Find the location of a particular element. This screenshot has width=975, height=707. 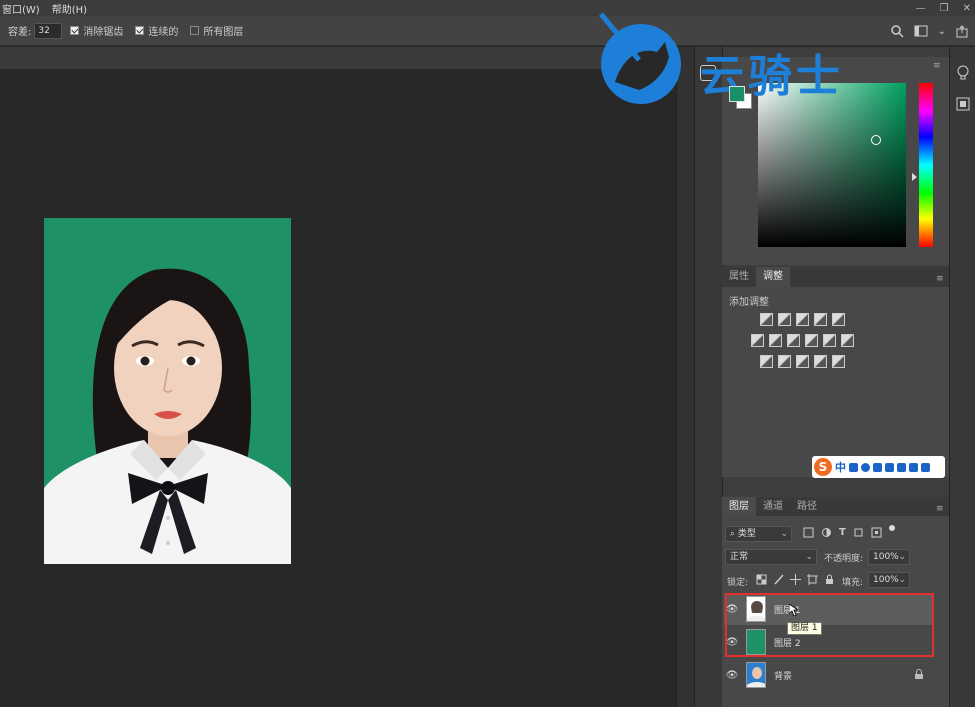

all-layers-checkbox is located at coordinates (195, 30).